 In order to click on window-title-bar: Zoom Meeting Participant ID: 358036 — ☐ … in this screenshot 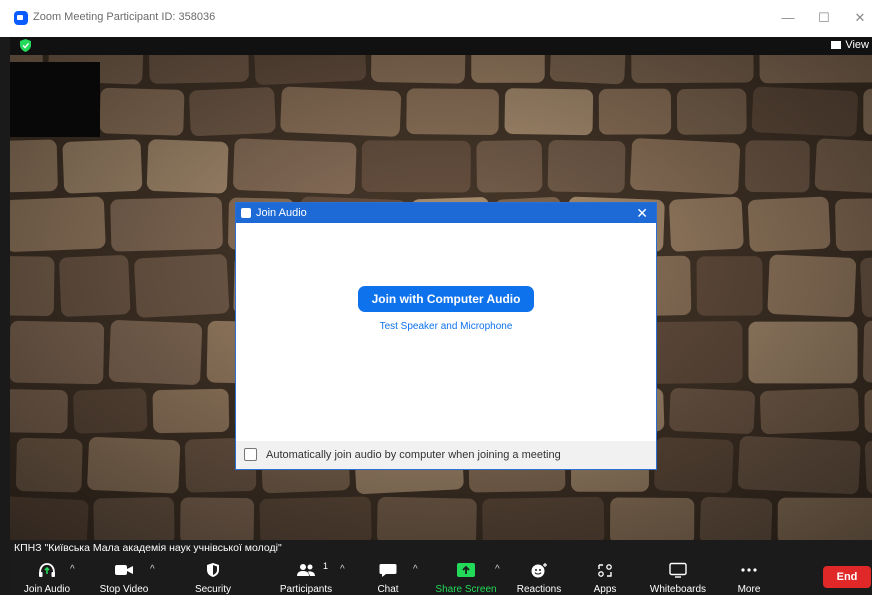, I will do `click(436, 18)`.